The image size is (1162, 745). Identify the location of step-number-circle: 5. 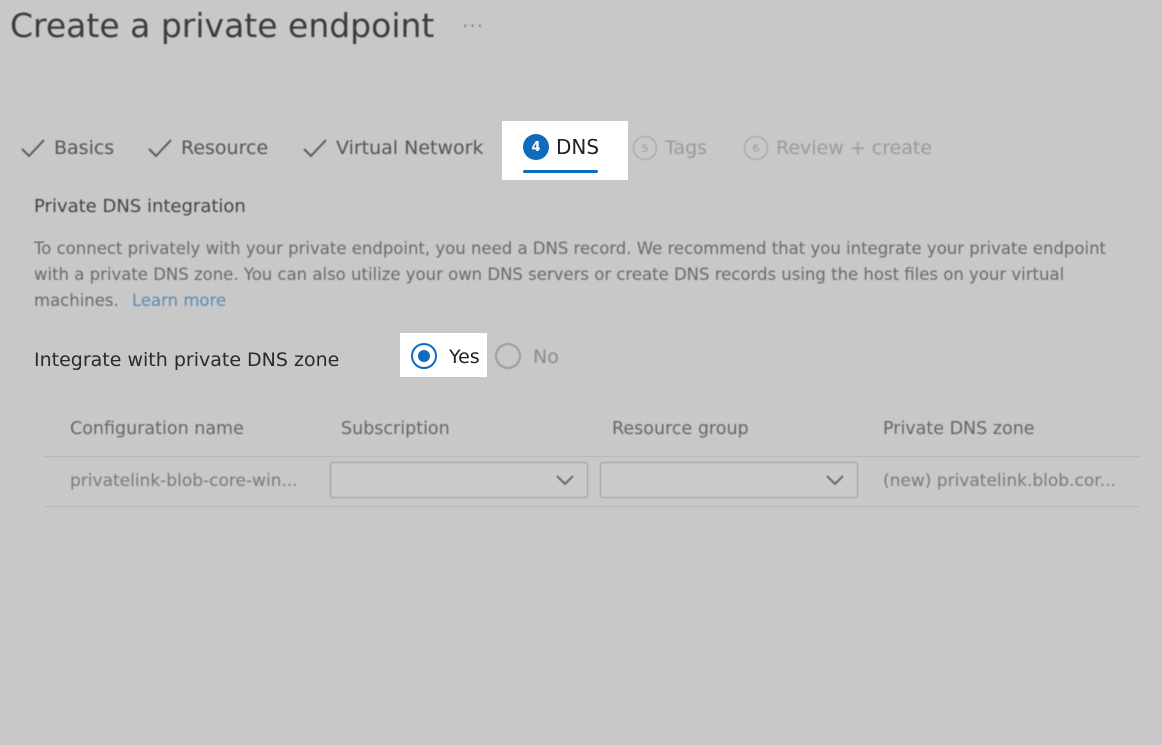
(645, 148).